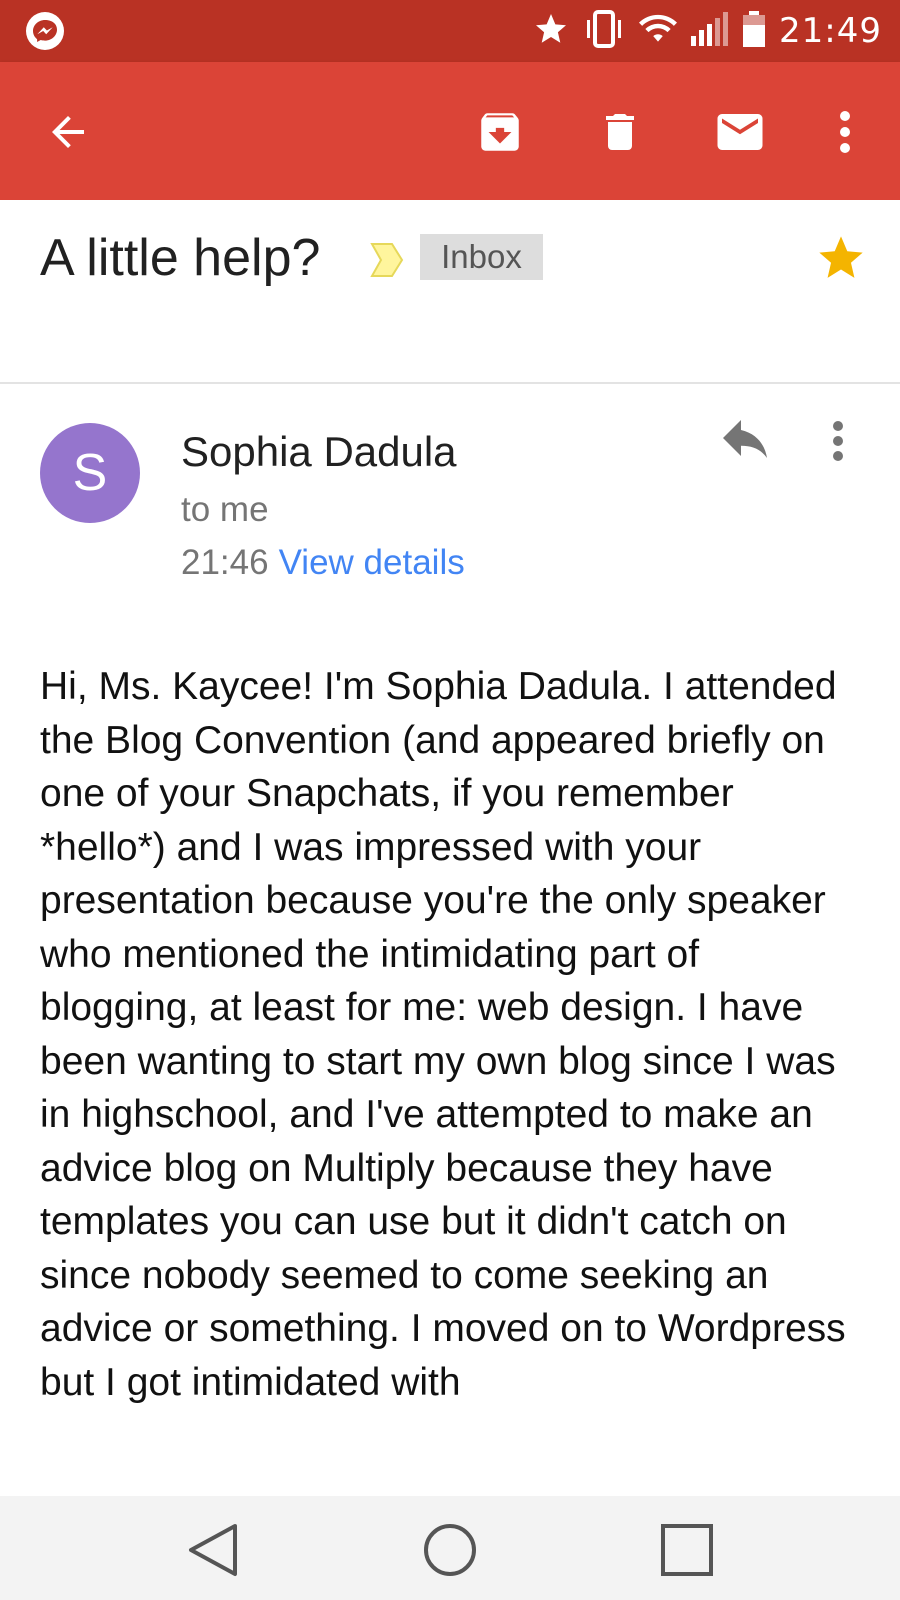 This screenshot has width=900, height=1600. I want to click on battery-icon, so click(754, 31).